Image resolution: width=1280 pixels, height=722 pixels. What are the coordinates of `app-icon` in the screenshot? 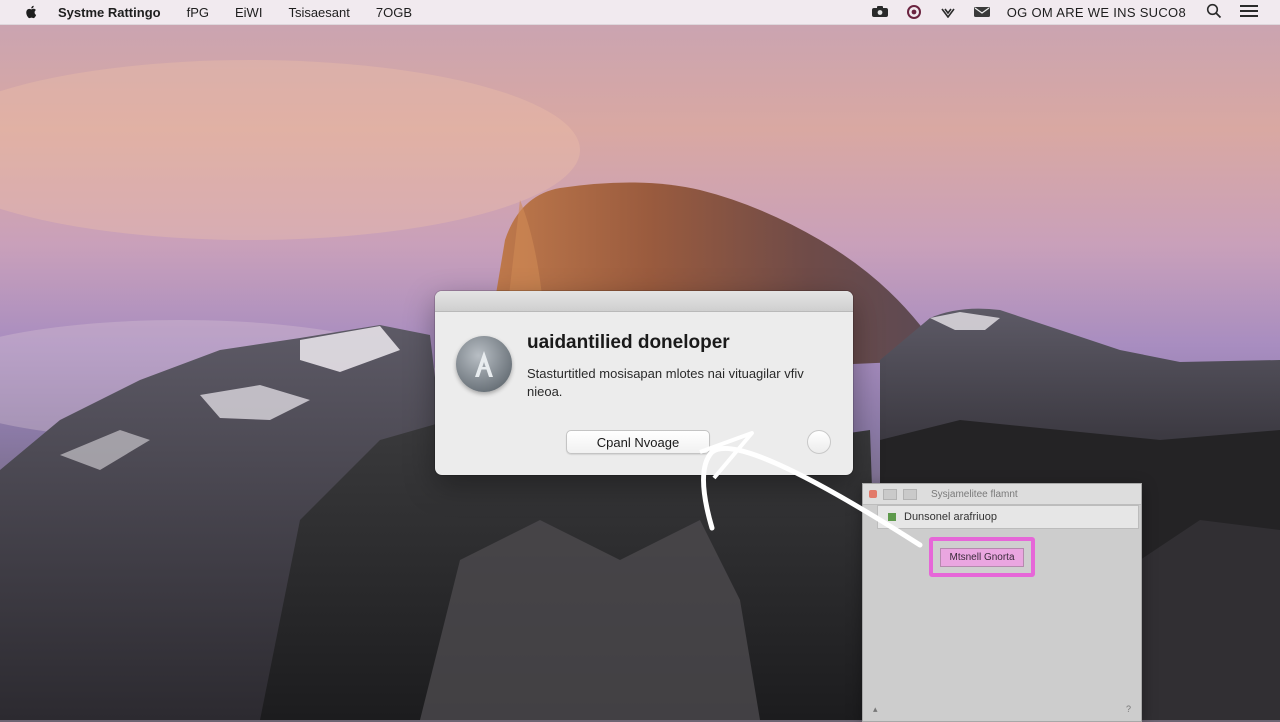 It's located at (484, 364).